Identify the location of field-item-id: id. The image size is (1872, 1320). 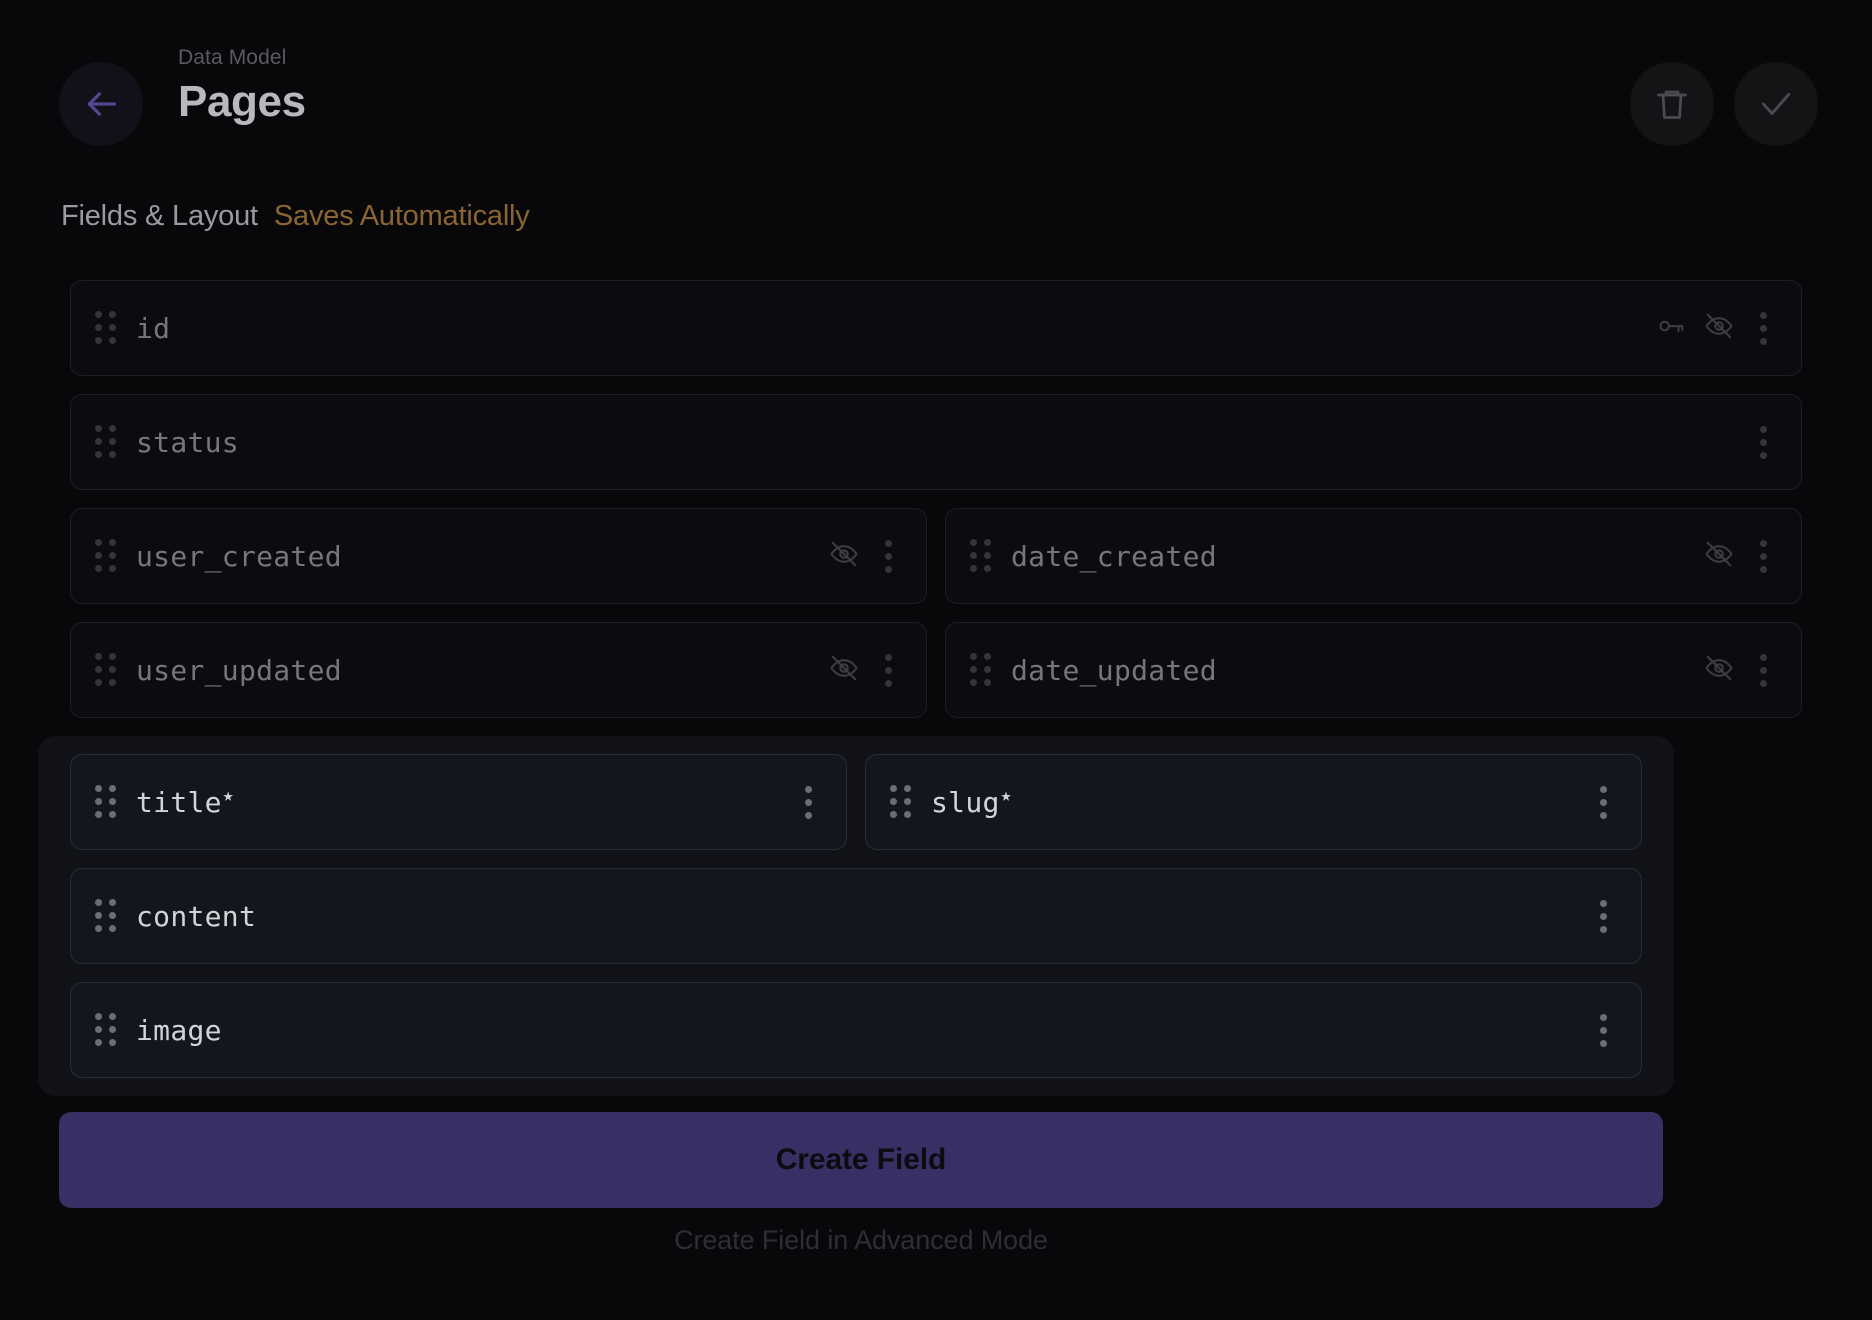
(936, 328).